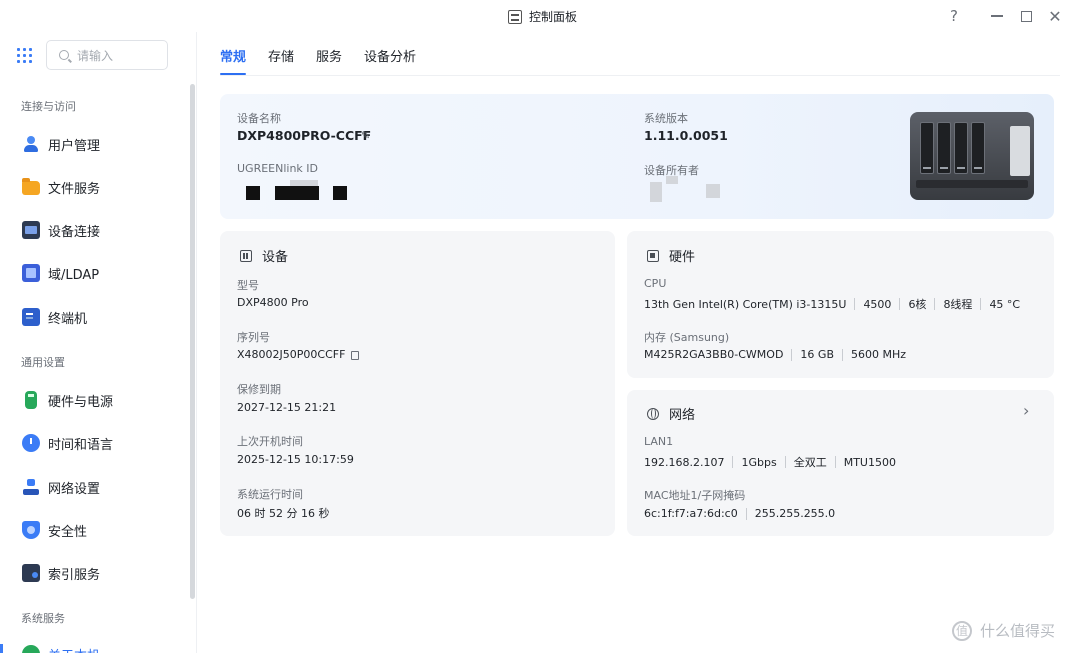  What do you see at coordinates (74, 575) in the screenshot?
I see `sidebar-item-label: 索引服务` at bounding box center [74, 575].